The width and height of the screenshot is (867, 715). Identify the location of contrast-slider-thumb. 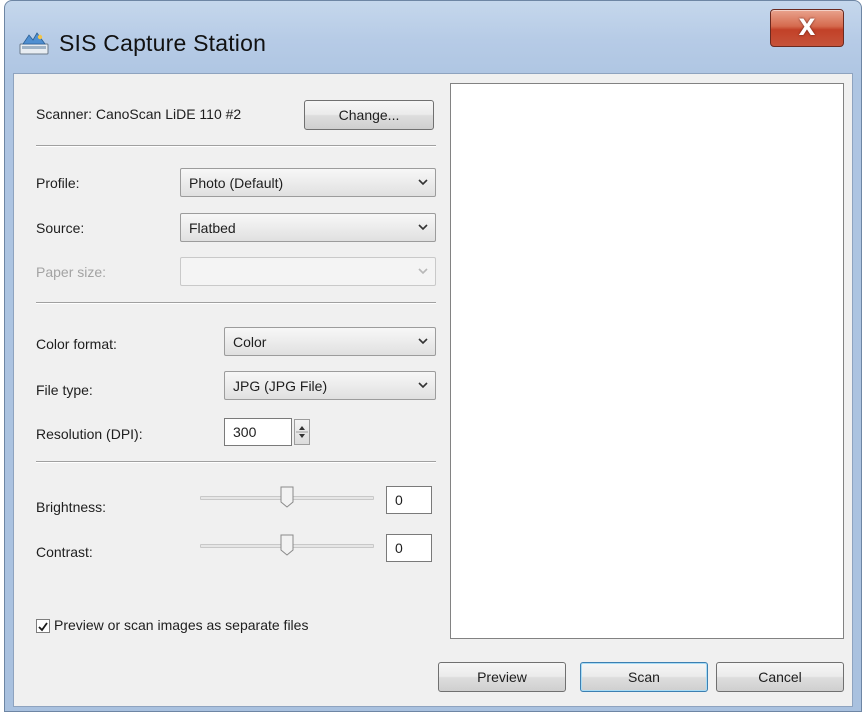
(287, 545).